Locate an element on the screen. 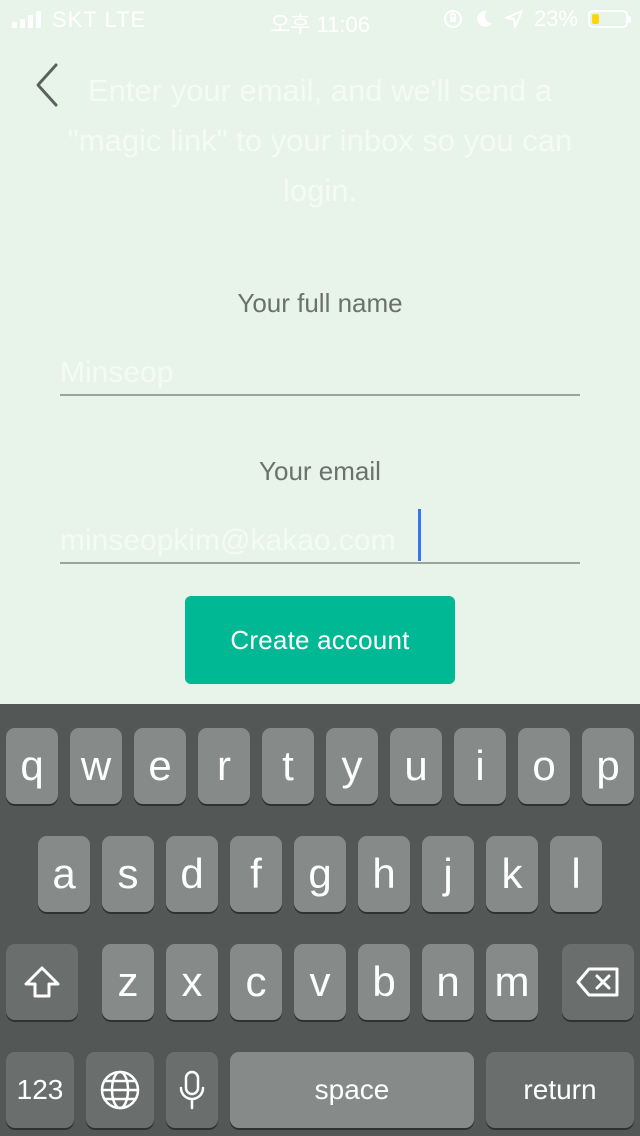 The height and width of the screenshot is (1136, 640). name-field is located at coordinates (320, 374).